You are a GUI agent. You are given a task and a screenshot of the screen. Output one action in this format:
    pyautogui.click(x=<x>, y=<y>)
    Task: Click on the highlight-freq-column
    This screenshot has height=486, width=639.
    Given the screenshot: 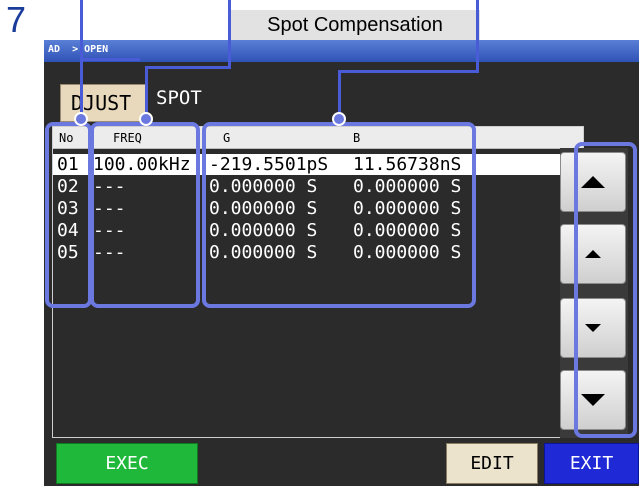 What is the action you would take?
    pyautogui.click(x=145, y=215)
    